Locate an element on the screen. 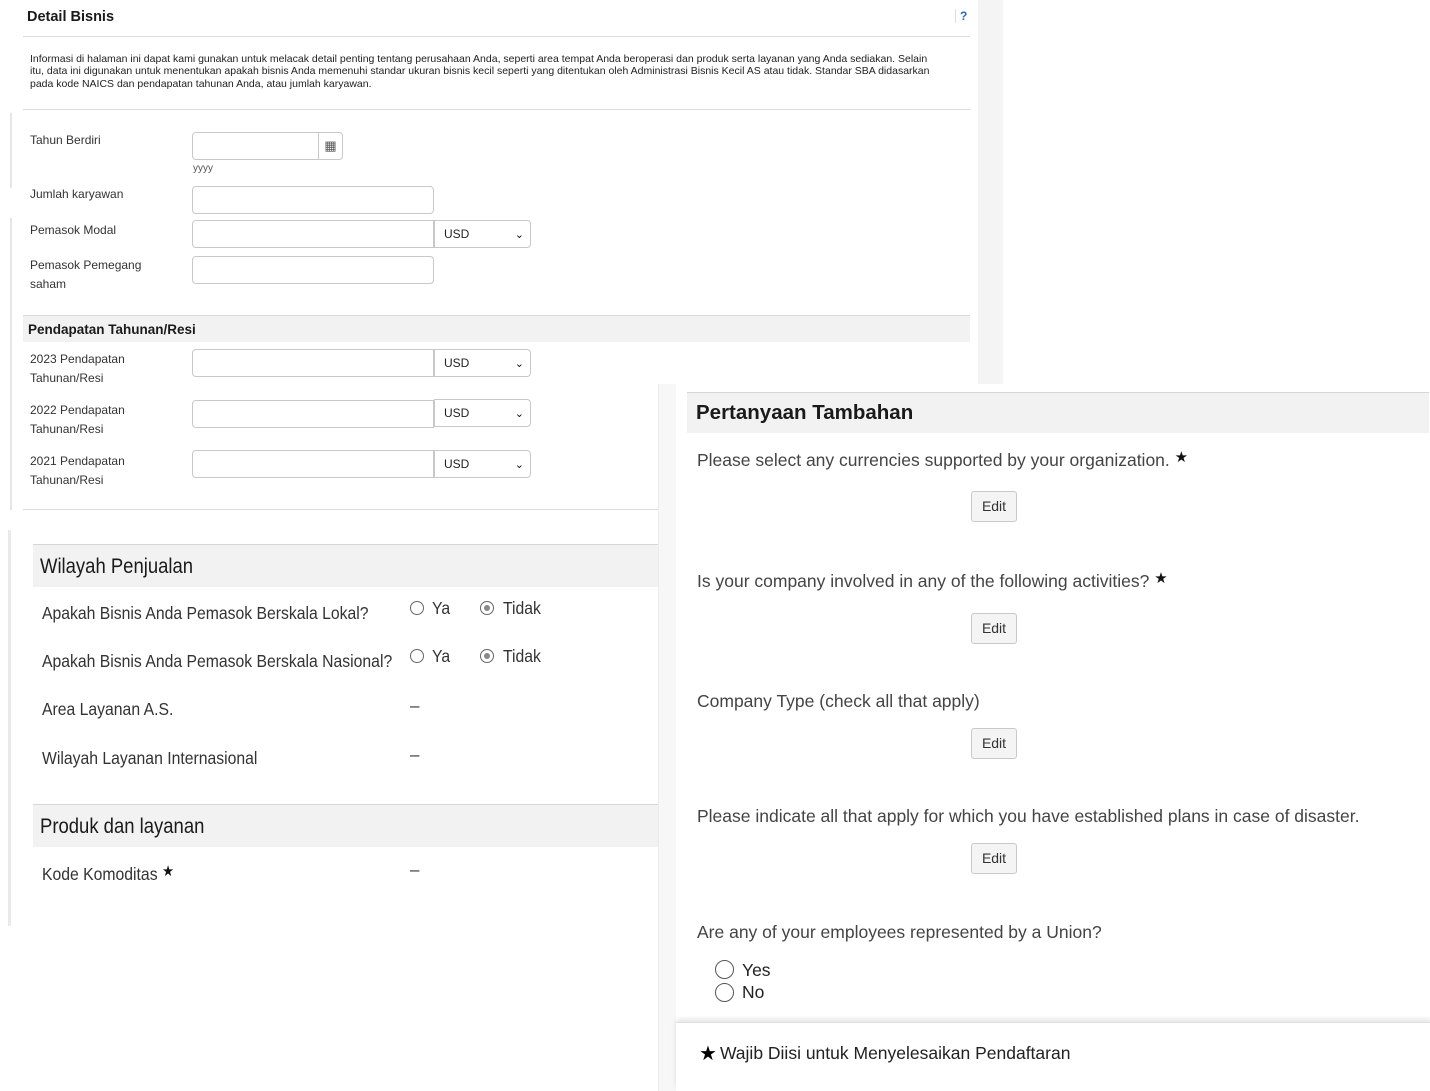 Image resolution: width=1430 pixels, height=1091 pixels. edit-activities-button: Edit is located at coordinates (994, 628).